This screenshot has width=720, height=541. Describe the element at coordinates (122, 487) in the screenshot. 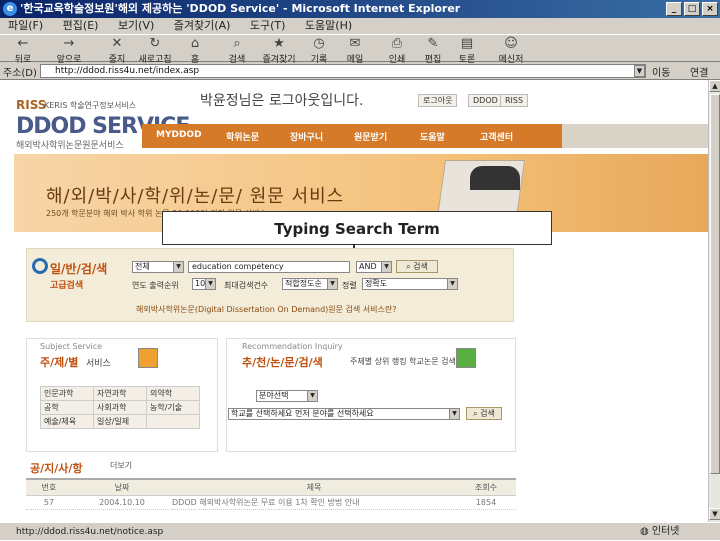

I see `col-date: 날짜` at that location.